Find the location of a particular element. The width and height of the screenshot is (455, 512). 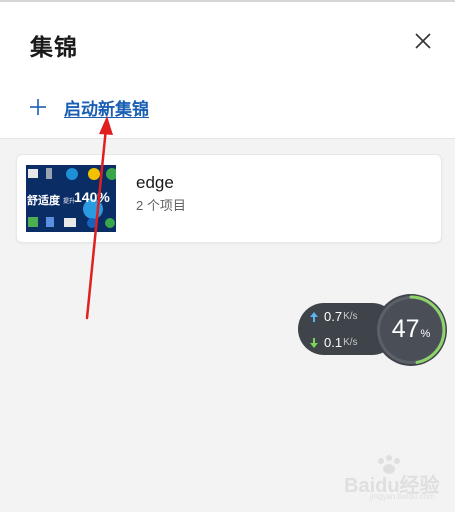

watermark-subtext: jingyan.baidu.com is located at coordinates (402, 496).